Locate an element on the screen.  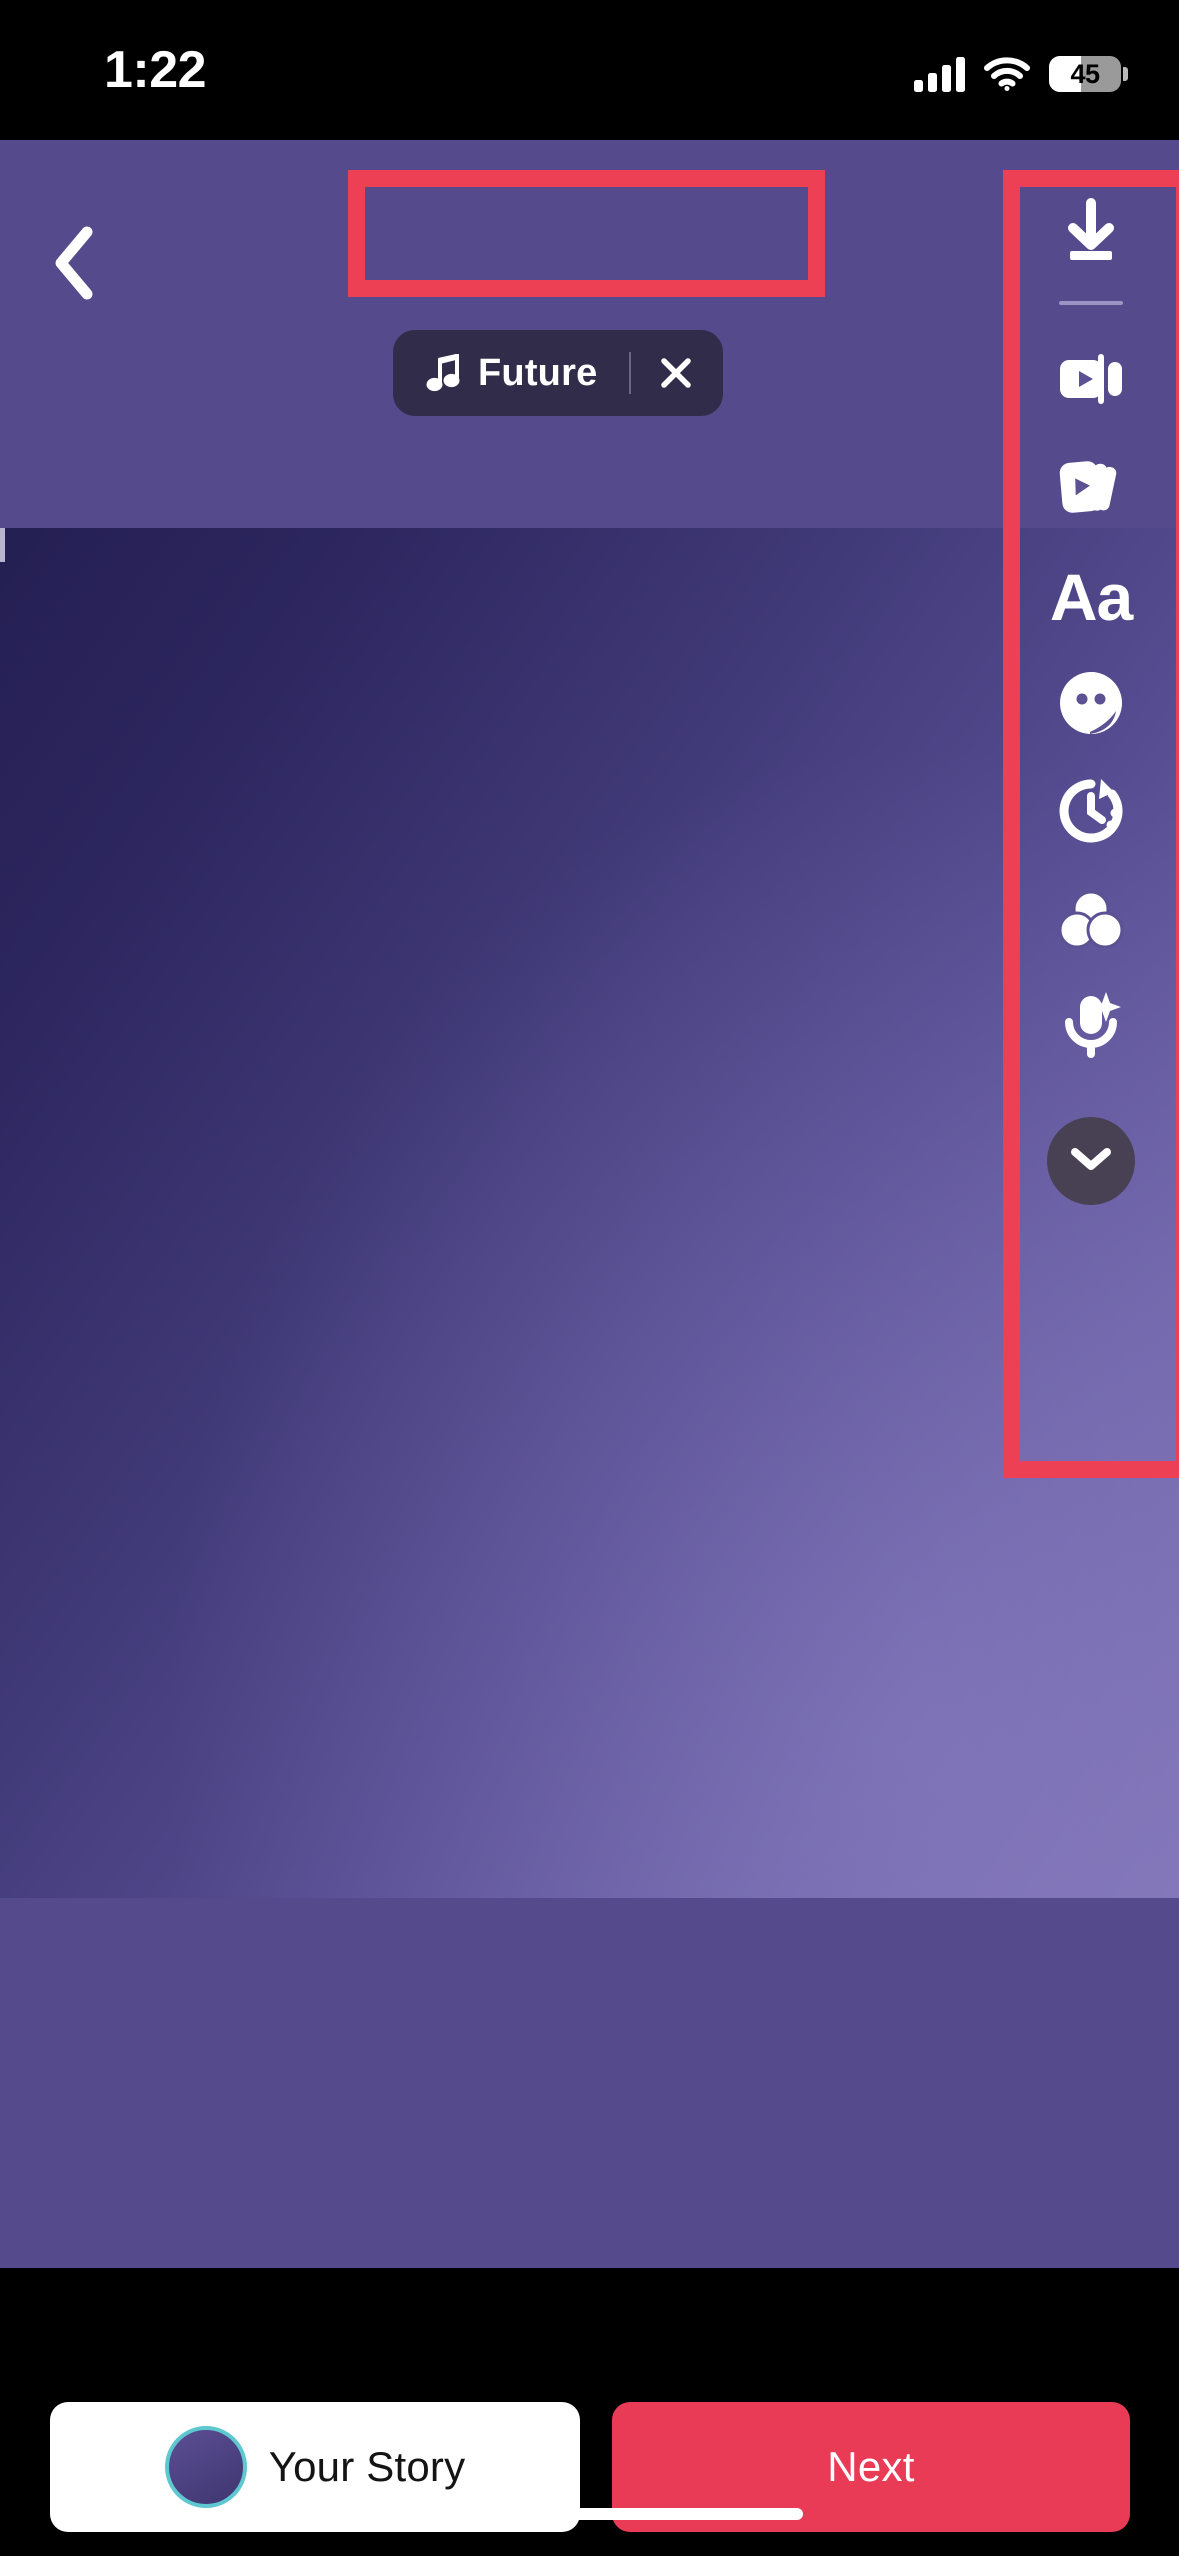
microphone-sparkle-icon is located at coordinates (1091, 1029).